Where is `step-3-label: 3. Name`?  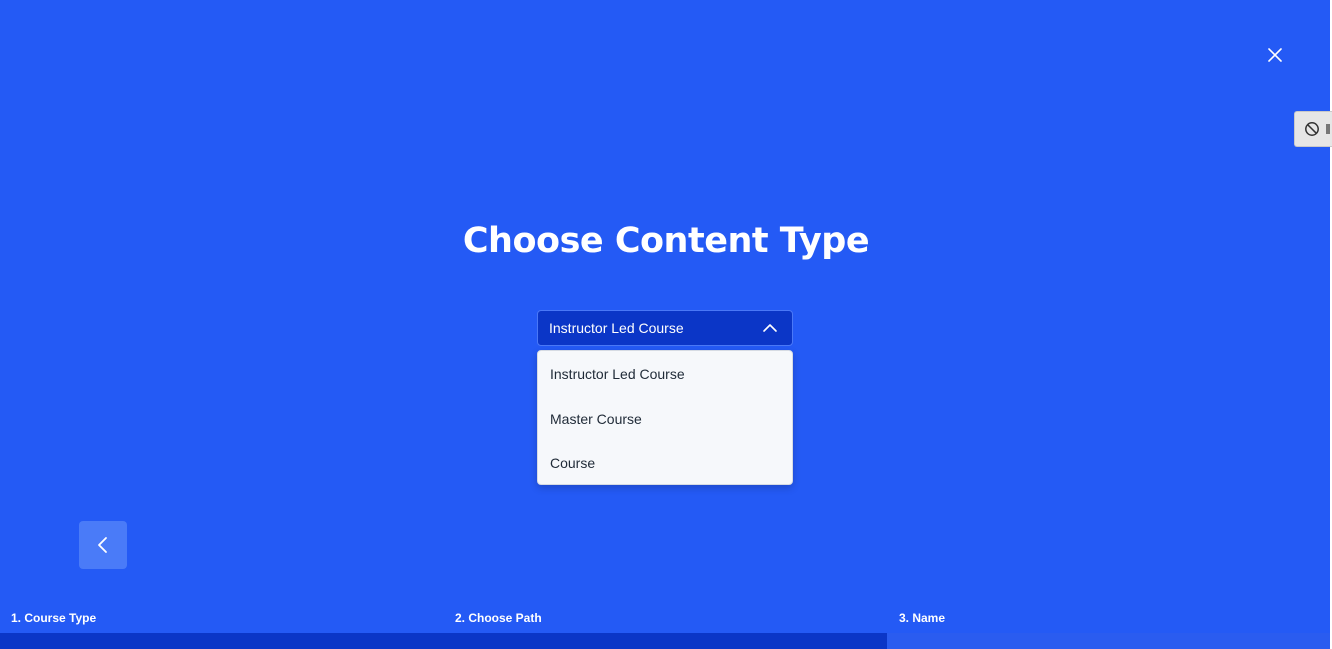
step-3-label: 3. Name is located at coordinates (922, 618).